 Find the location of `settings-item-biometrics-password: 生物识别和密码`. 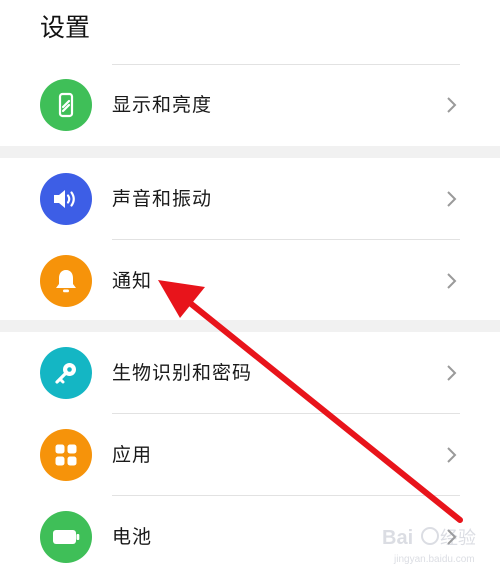

settings-item-biometrics-password: 生物识别和密码 is located at coordinates (250, 373).